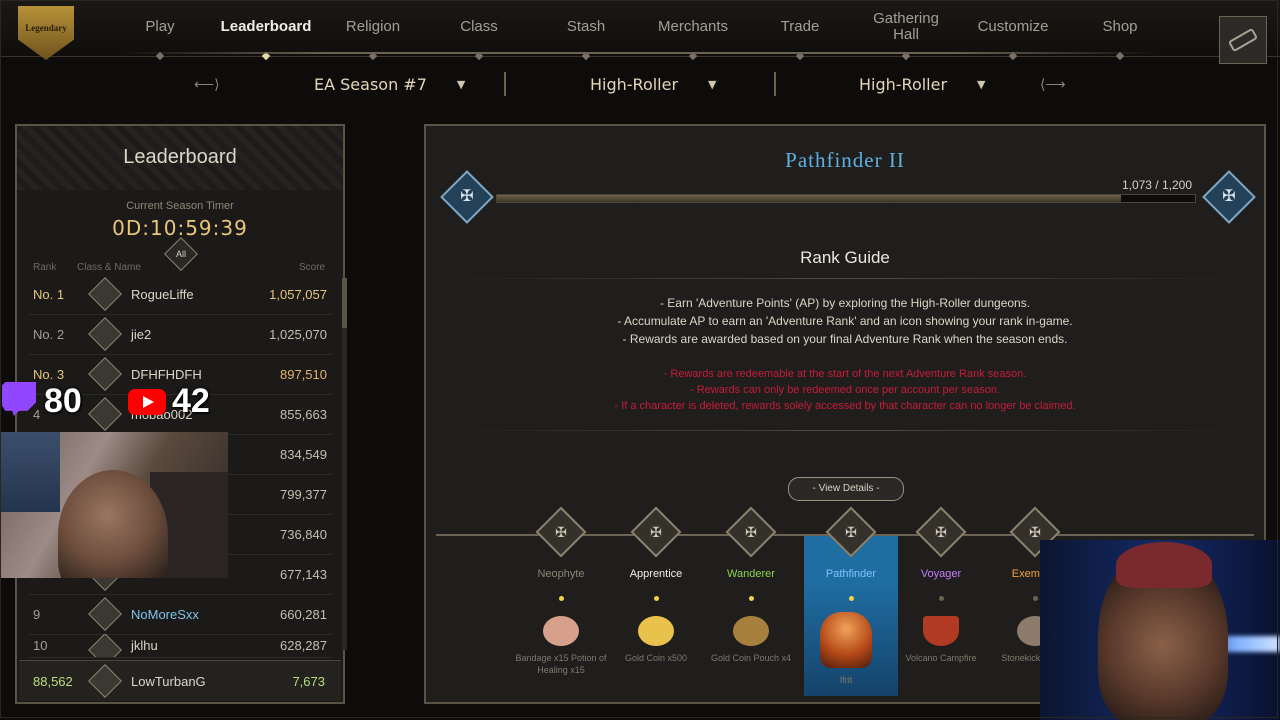 The width and height of the screenshot is (1280, 720). What do you see at coordinates (656, 553) in the screenshot?
I see `tier-apprentice: ✠ Apprentice` at bounding box center [656, 553].